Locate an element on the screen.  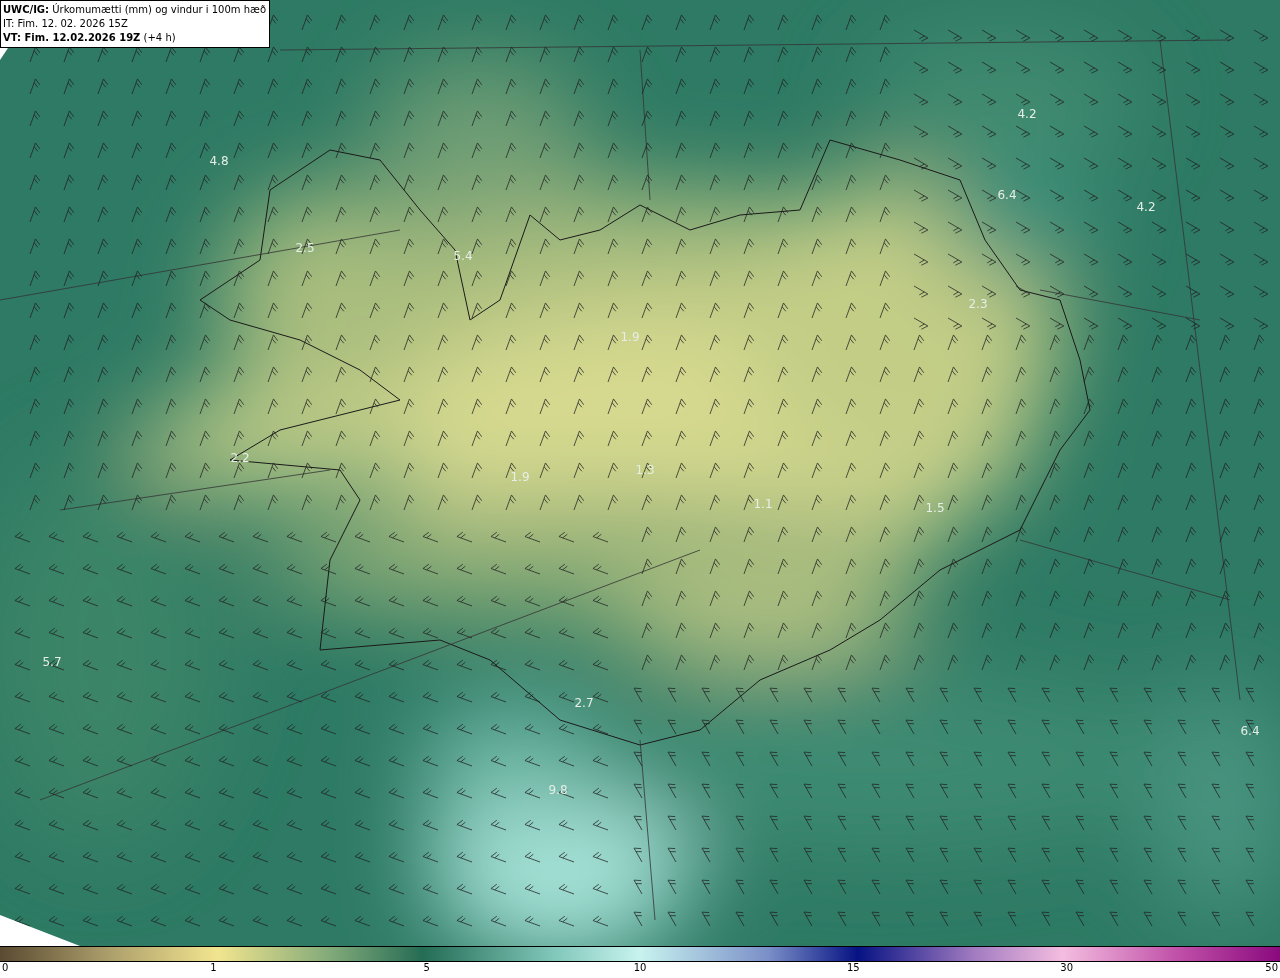
map-title: UWC/IG: Úrkomumætti (mm) og vindur i 100m hæð is located at coordinates (135, 10).